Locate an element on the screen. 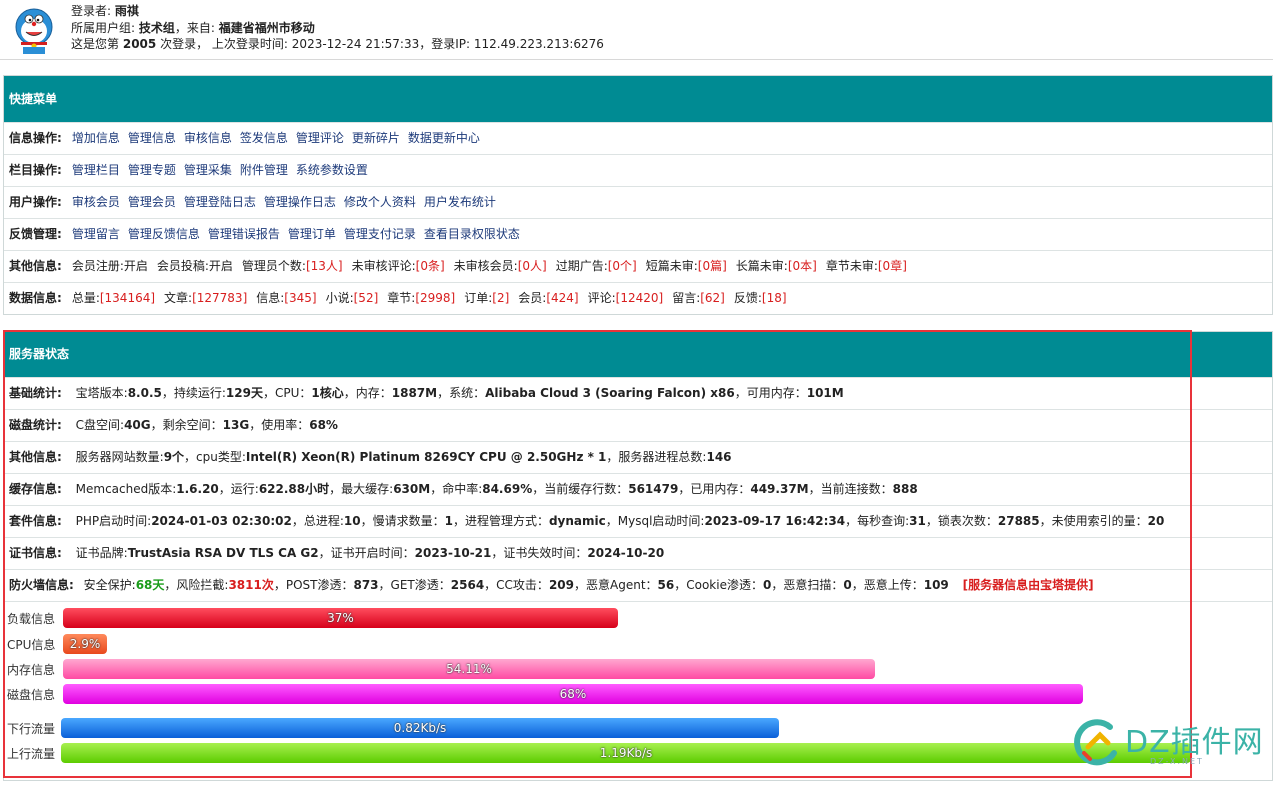 This screenshot has width=1273, height=785. quick-menu-link: 更新碎片 is located at coordinates (376, 138).